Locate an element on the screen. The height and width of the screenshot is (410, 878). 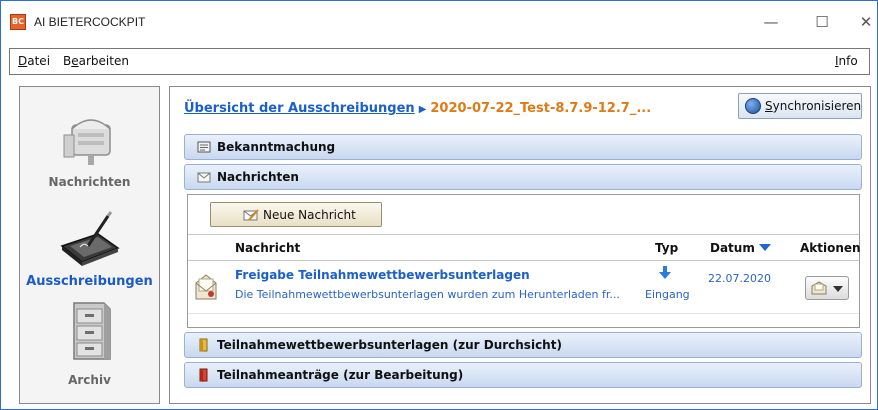
menu-bearbeiten-label: arbeiten is located at coordinates (103, 61).